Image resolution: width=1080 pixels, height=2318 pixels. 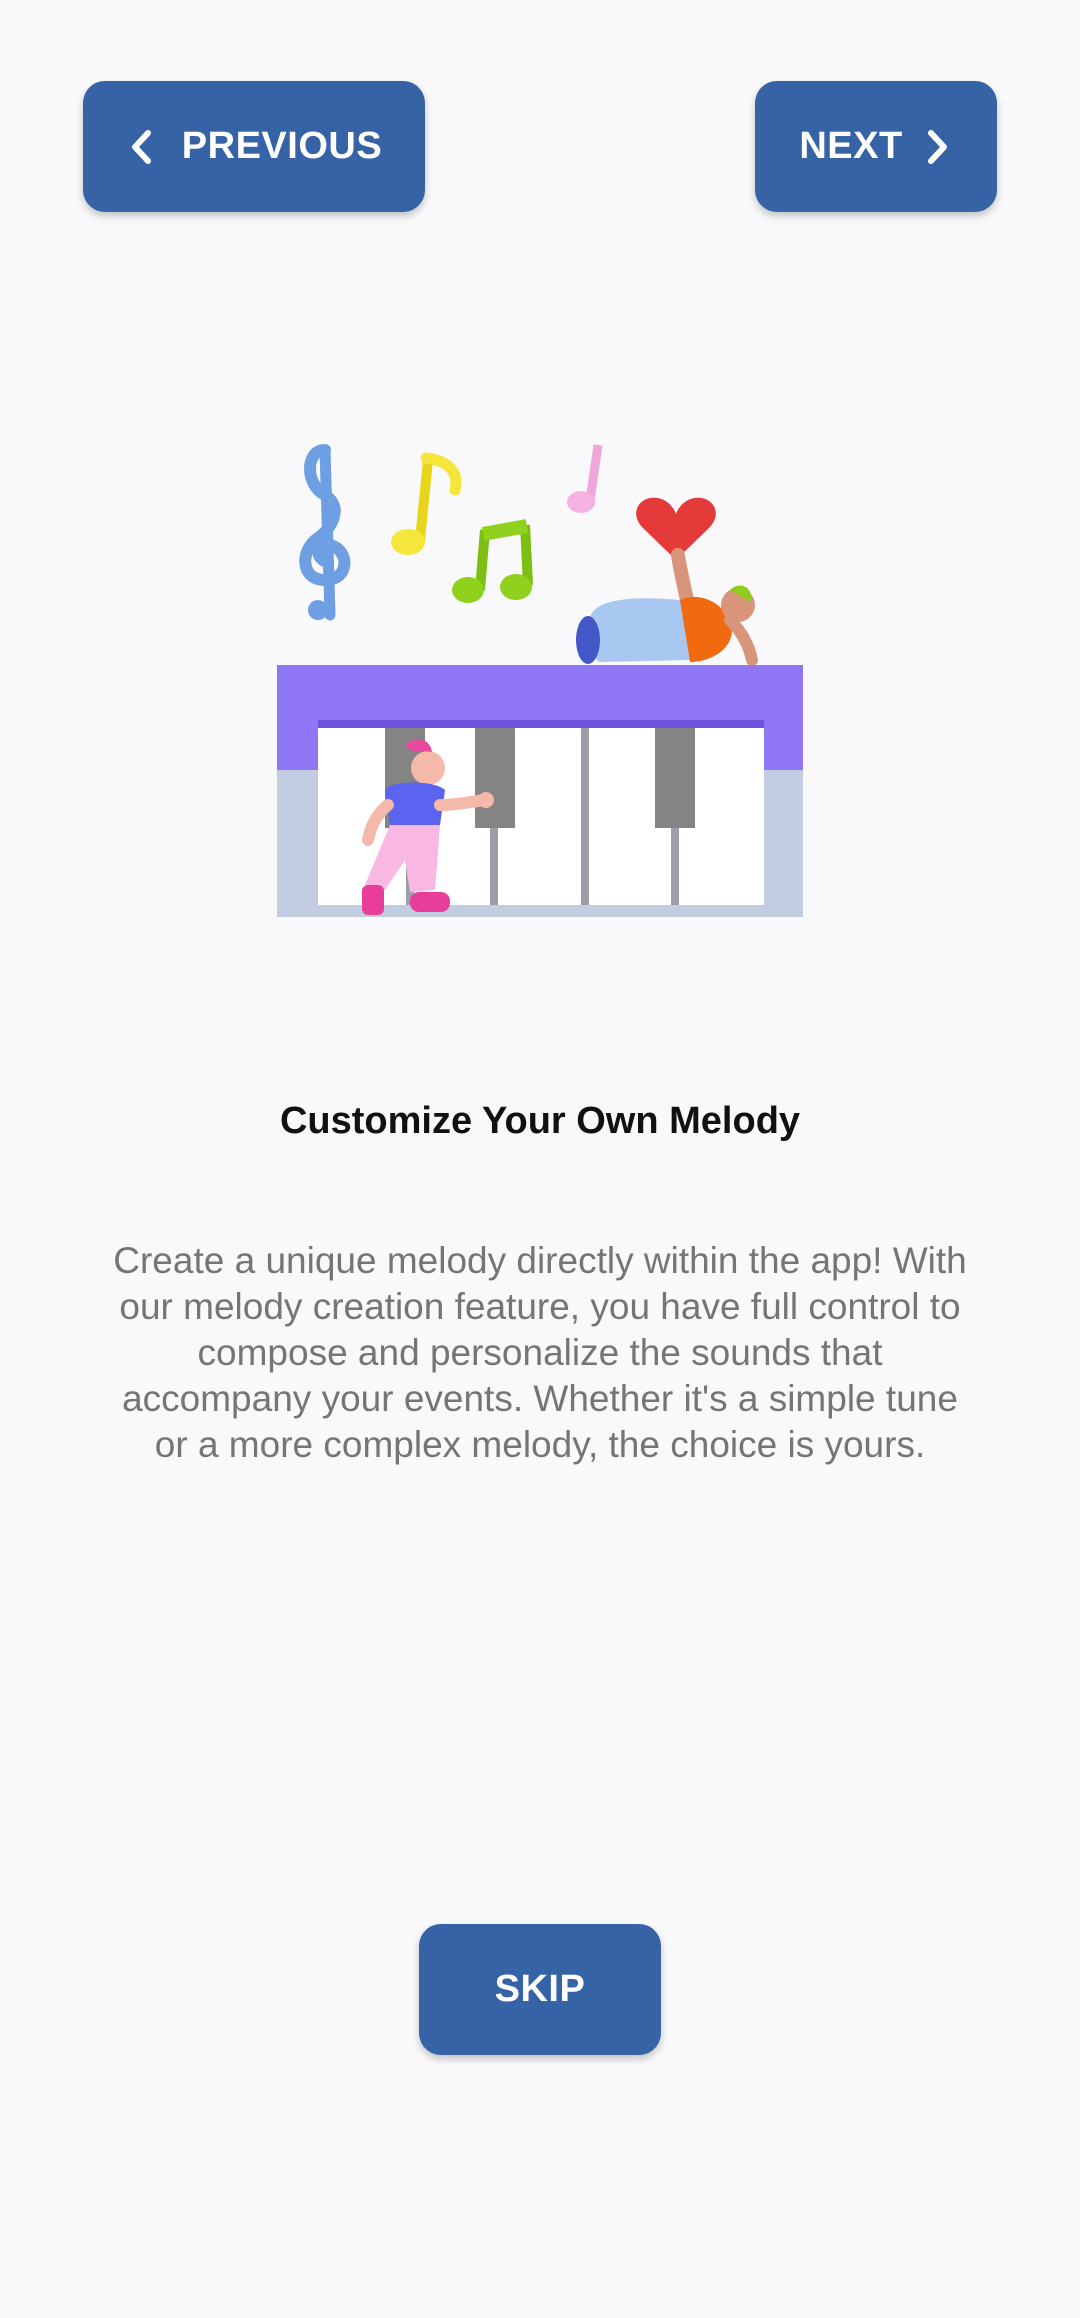 I want to click on next-button-label: NEXT, so click(x=851, y=146).